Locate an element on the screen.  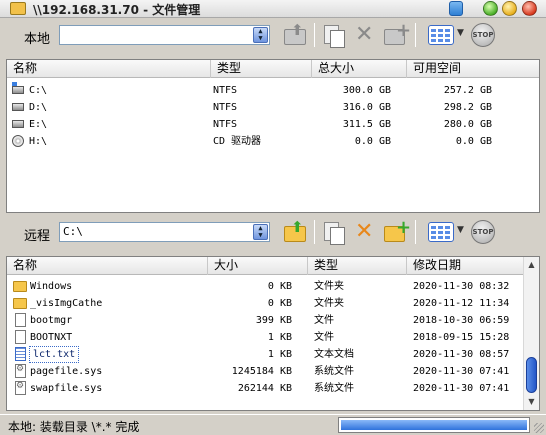
file-size: 0 KB is located at coordinates (279, 286).